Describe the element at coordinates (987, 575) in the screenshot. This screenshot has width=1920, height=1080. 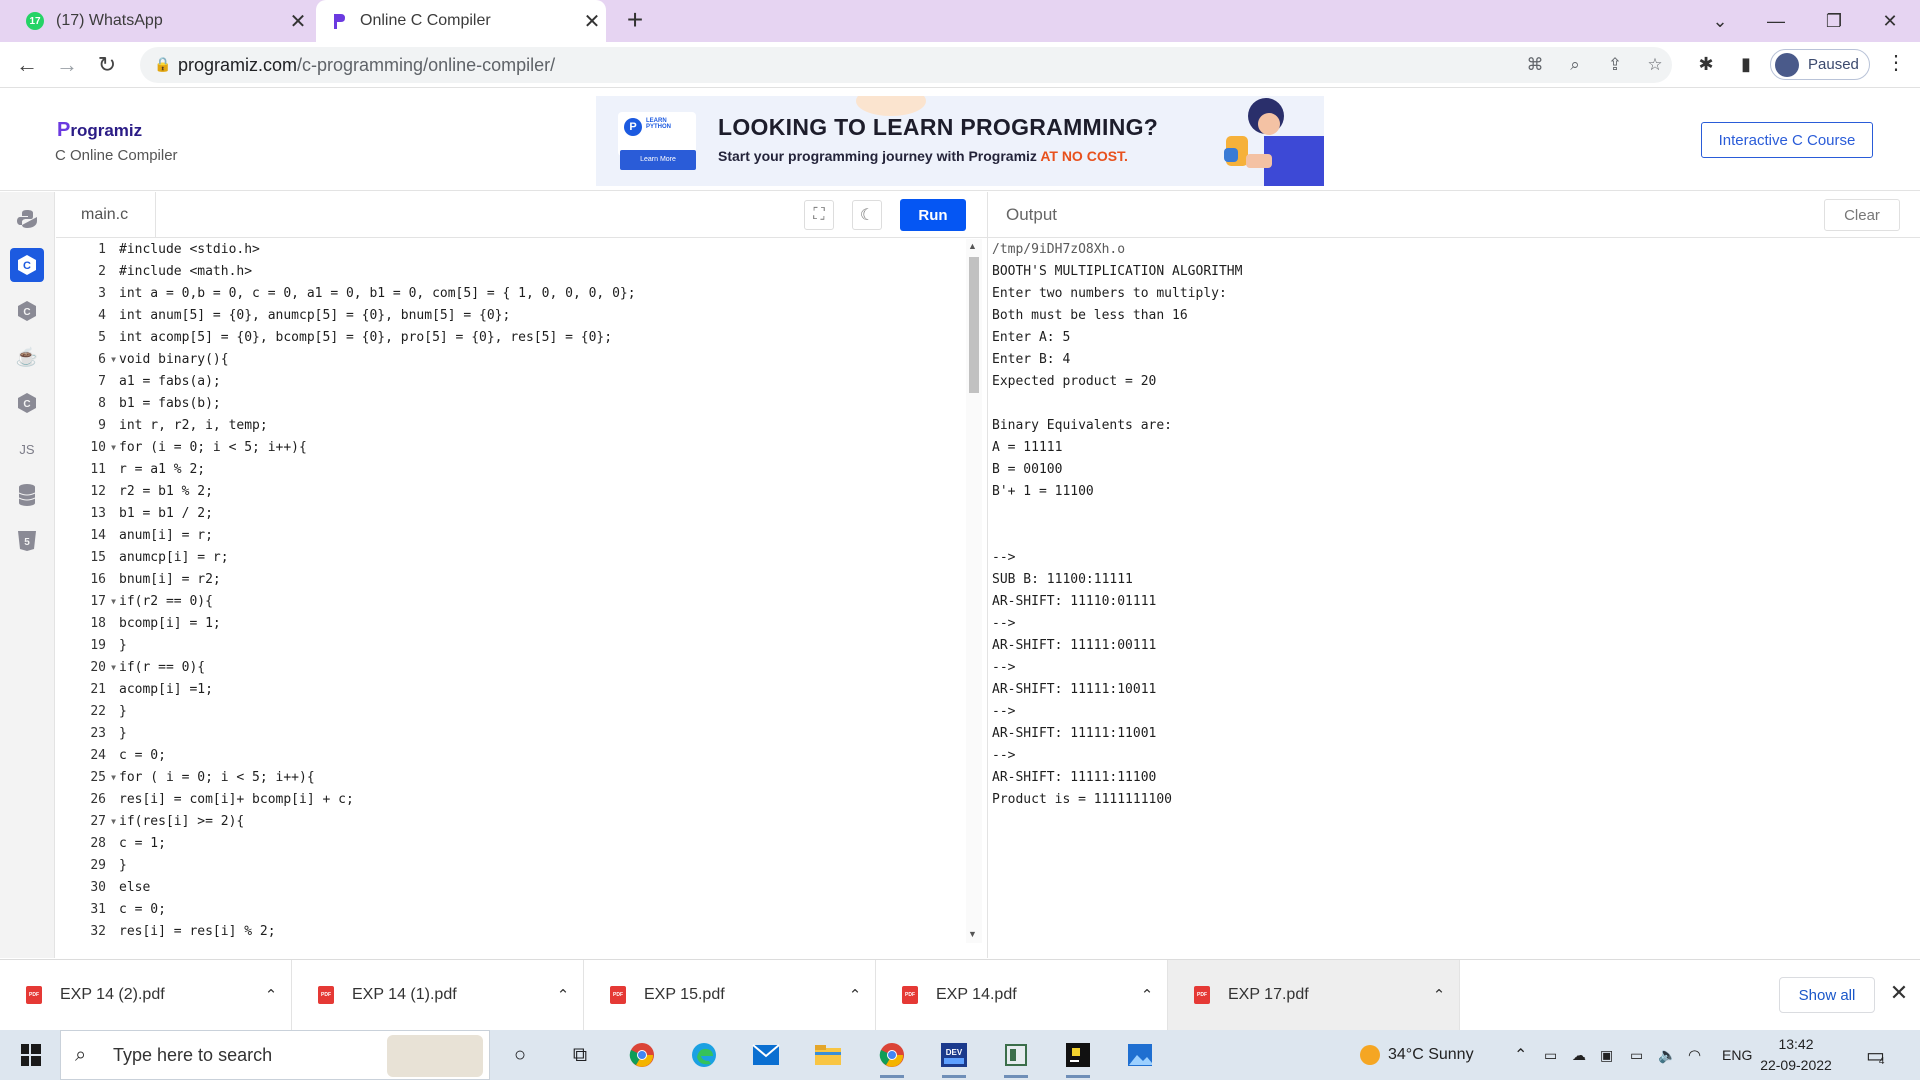
I see `pane-divider` at that location.